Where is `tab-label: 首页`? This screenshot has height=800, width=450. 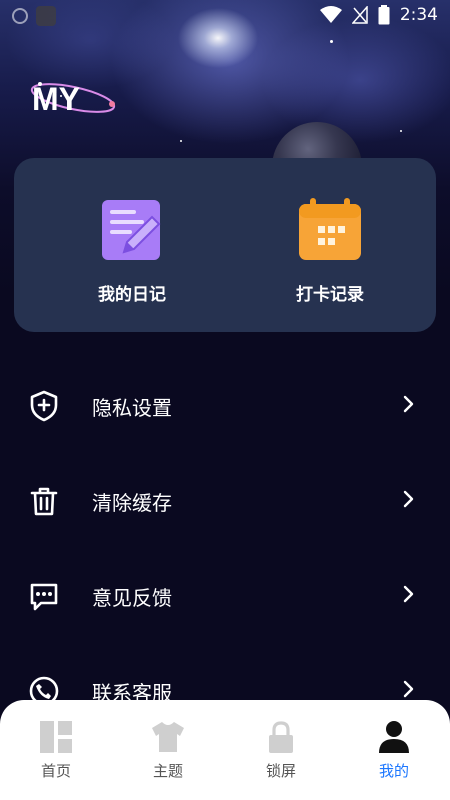 tab-label: 首页 is located at coordinates (55, 771).